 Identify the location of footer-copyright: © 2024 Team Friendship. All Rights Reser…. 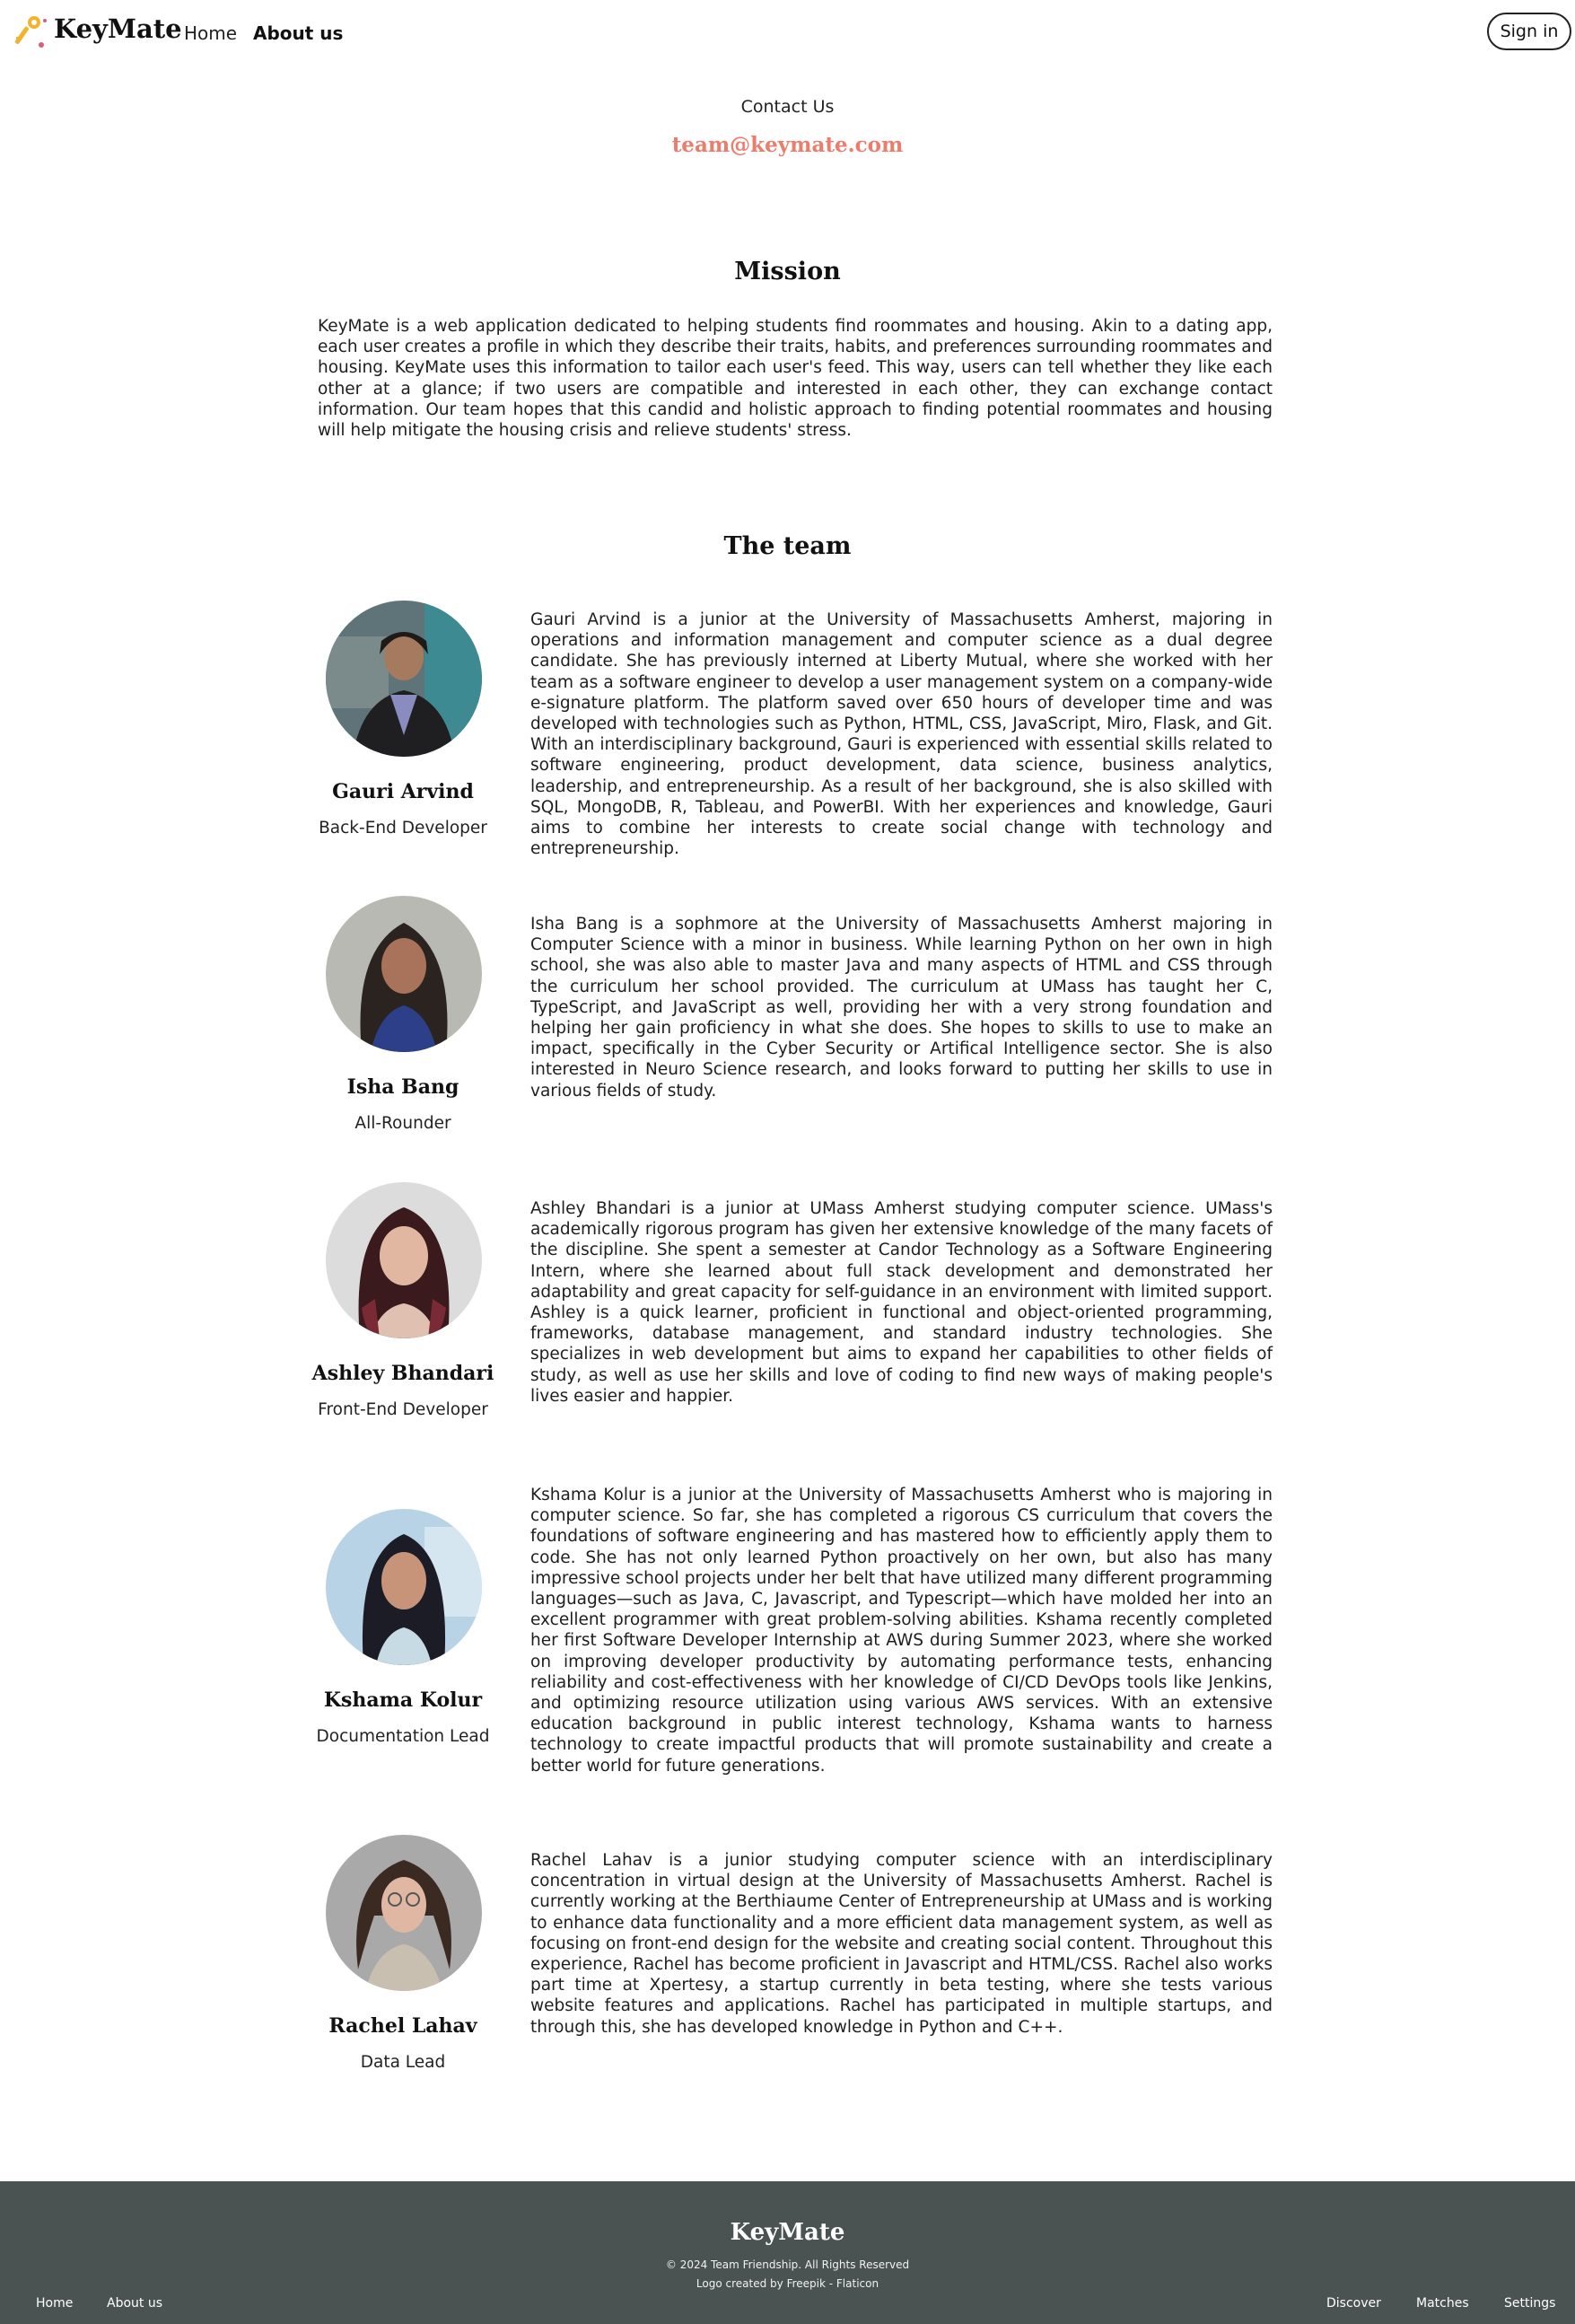
(787, 2264).